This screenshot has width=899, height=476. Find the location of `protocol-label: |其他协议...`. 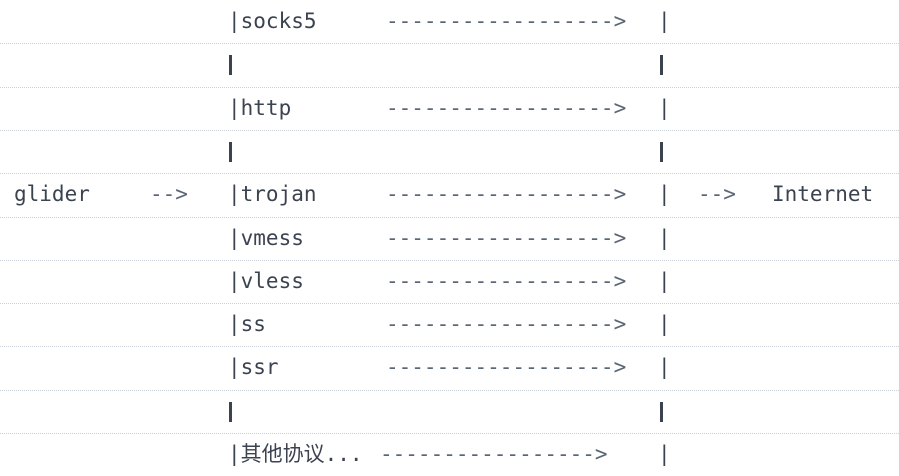

protocol-label: |其他协议... is located at coordinates (295, 454).